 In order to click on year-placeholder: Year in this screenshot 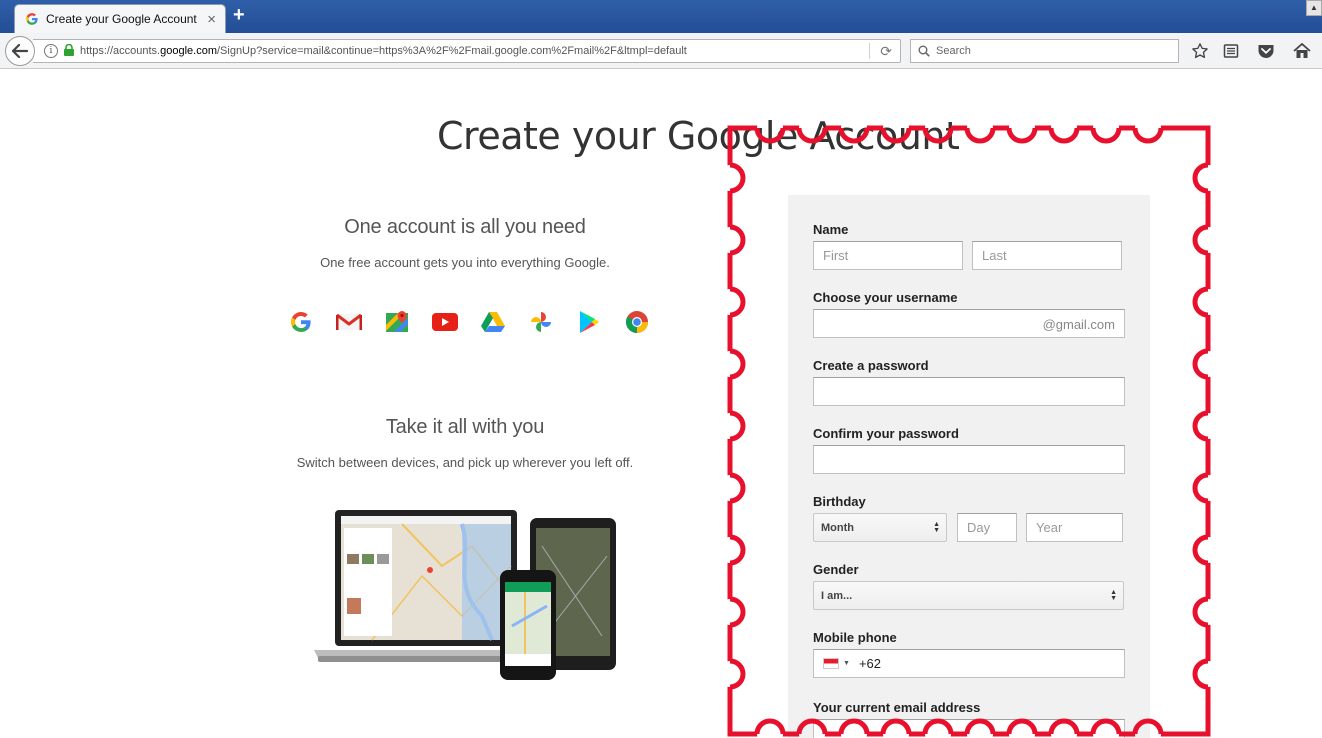, I will do `click(1049, 527)`.